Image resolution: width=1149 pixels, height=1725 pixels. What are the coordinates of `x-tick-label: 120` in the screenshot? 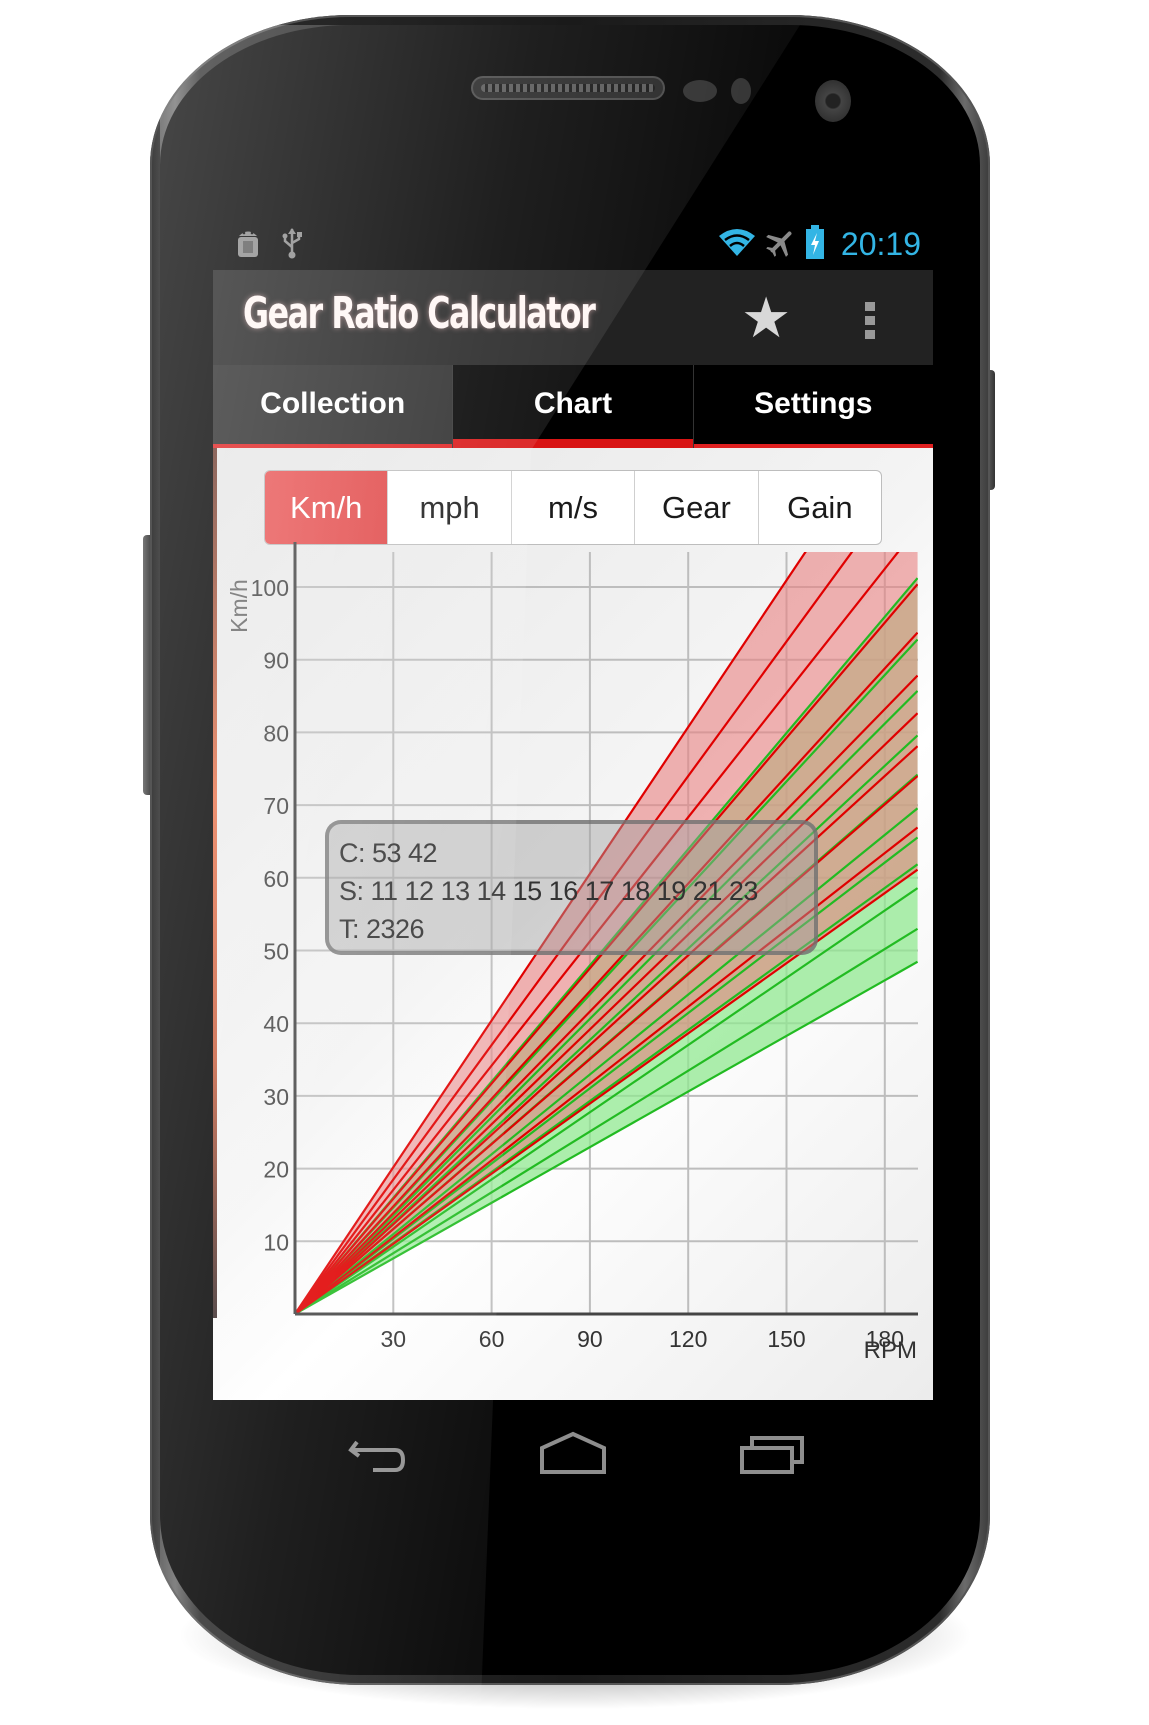 It's located at (688, 1339).